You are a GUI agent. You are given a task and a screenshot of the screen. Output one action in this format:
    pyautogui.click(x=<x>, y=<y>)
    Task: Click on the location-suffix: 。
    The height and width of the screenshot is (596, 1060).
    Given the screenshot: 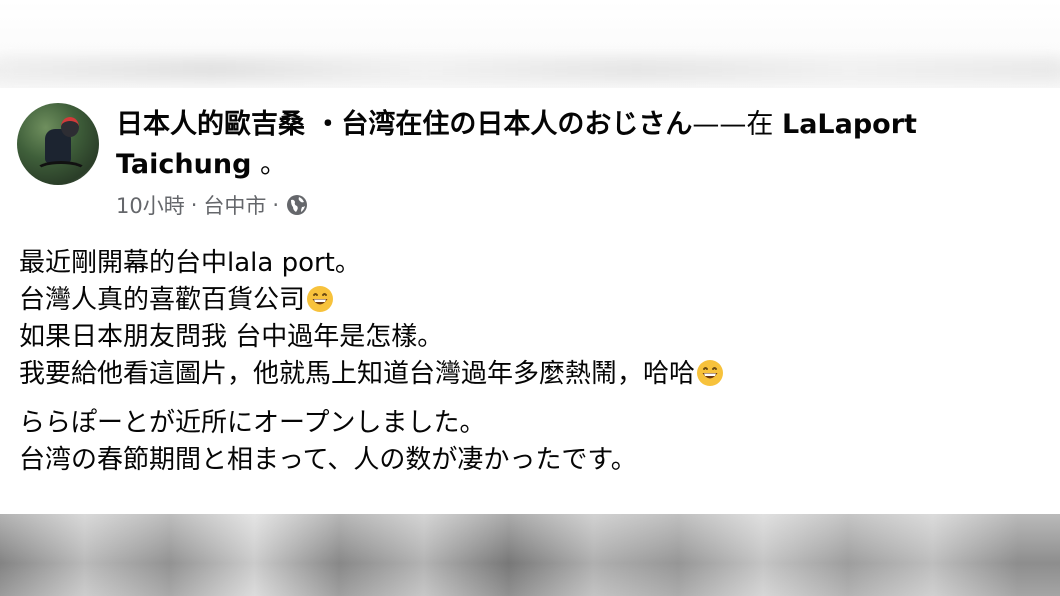 What is the action you would take?
    pyautogui.click(x=269, y=164)
    